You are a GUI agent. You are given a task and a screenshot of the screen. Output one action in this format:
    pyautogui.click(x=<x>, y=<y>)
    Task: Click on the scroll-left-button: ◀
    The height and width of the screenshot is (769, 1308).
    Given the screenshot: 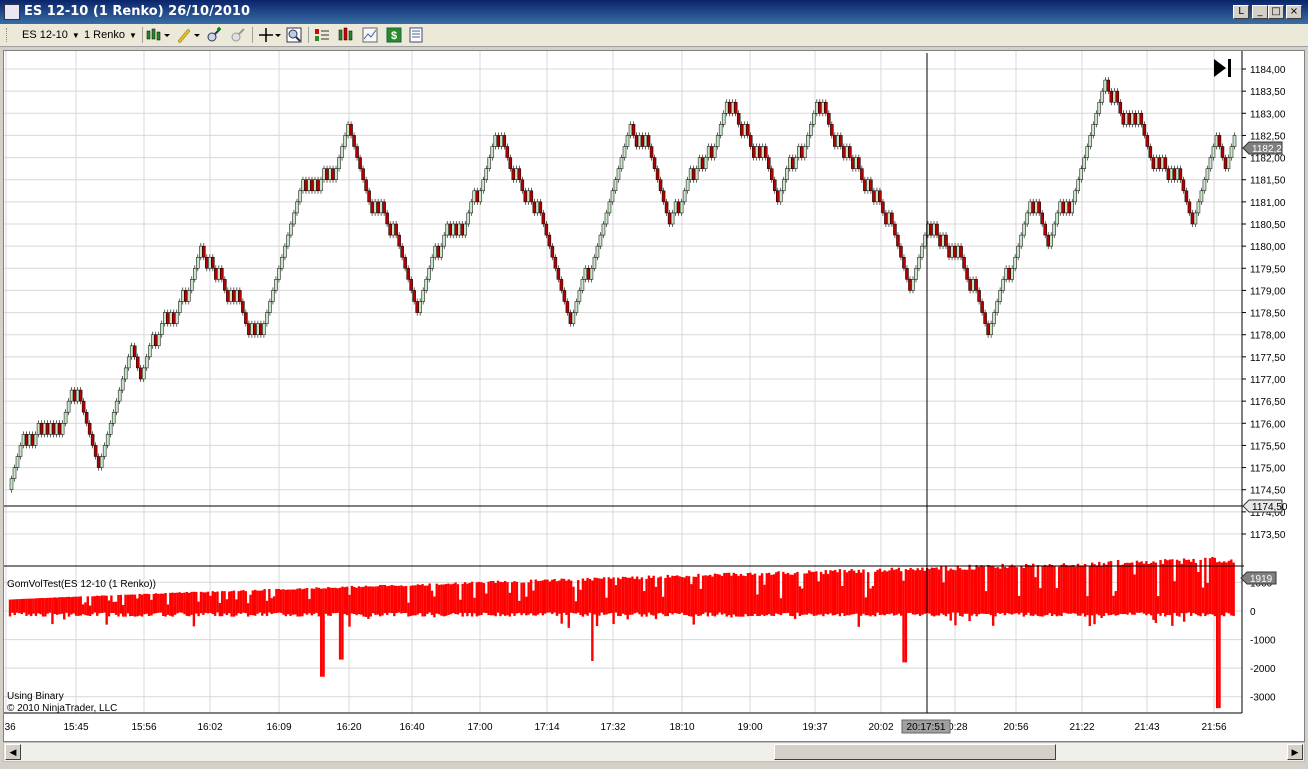 What is the action you would take?
    pyautogui.click(x=13, y=752)
    